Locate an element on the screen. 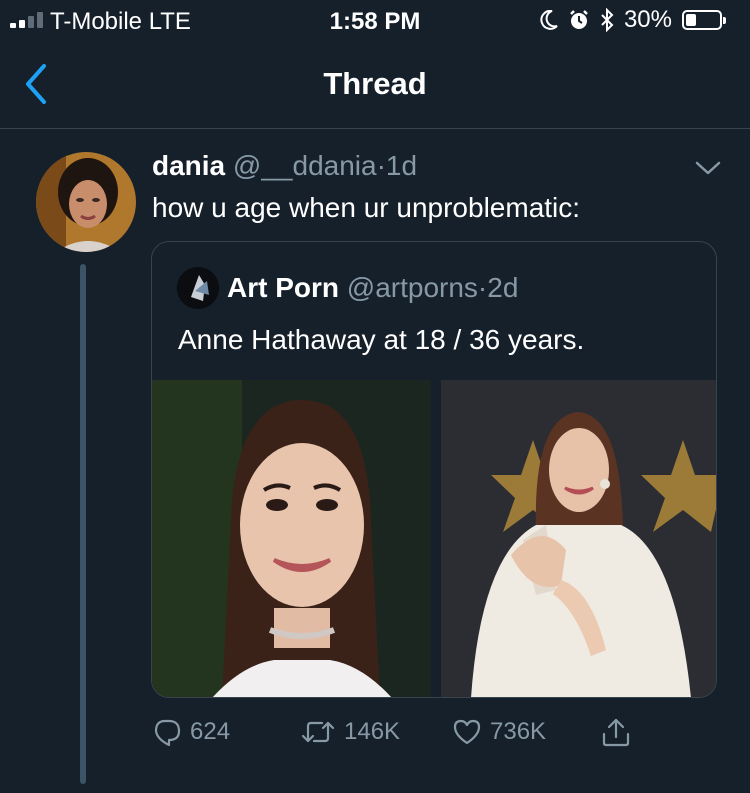 This screenshot has height=793, width=750. share-button is located at coordinates (616, 732).